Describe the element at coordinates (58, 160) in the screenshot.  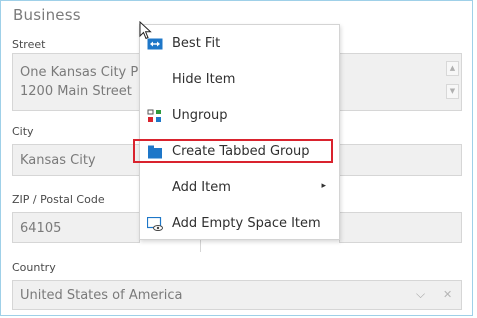
I see `city-value: Kansas City` at that location.